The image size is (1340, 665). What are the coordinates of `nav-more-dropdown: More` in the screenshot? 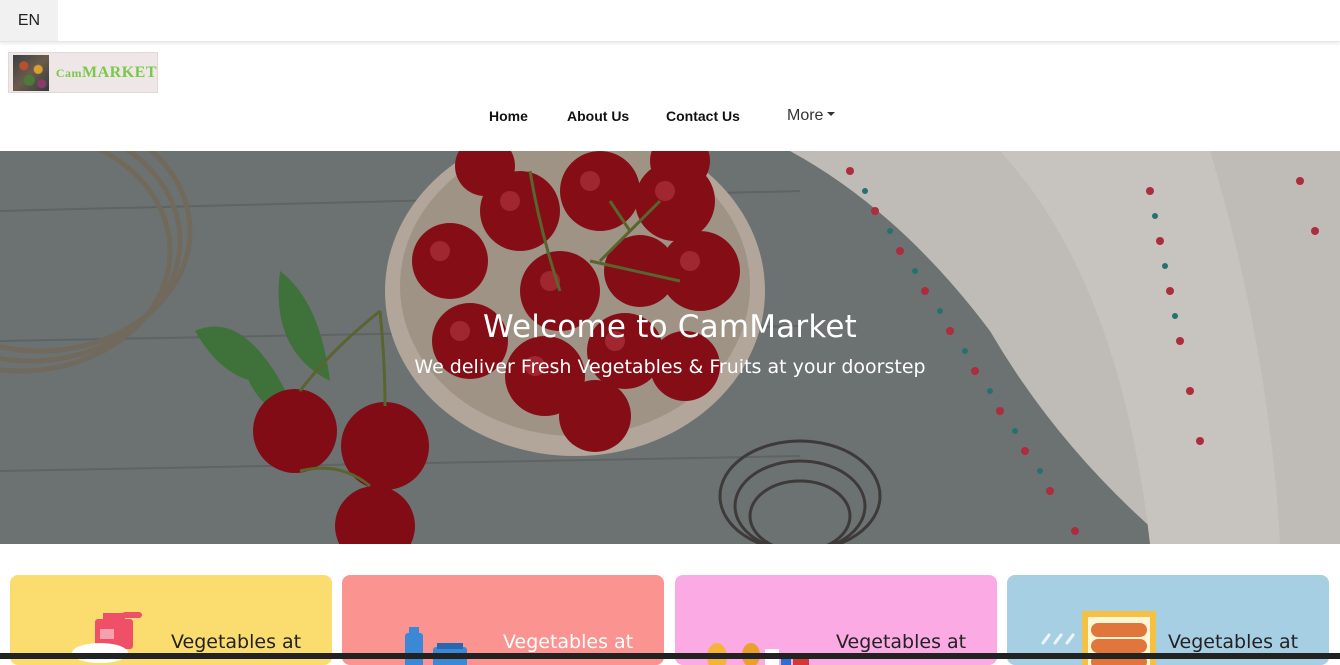 It's located at (811, 116).